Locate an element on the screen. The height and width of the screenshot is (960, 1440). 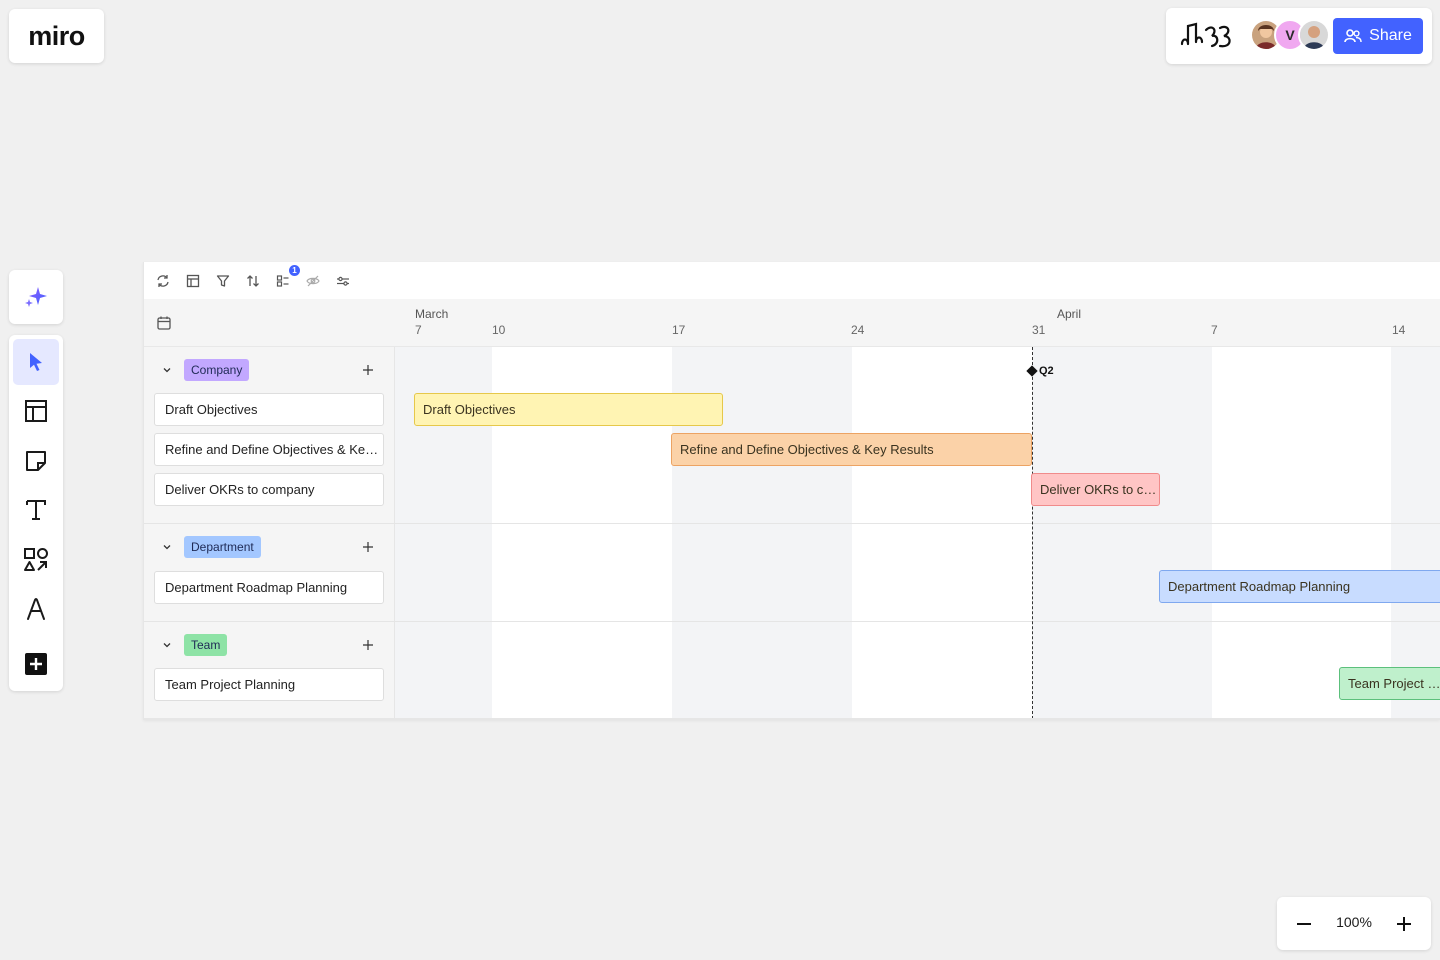
group-tag-company: Company is located at coordinates (217, 370).